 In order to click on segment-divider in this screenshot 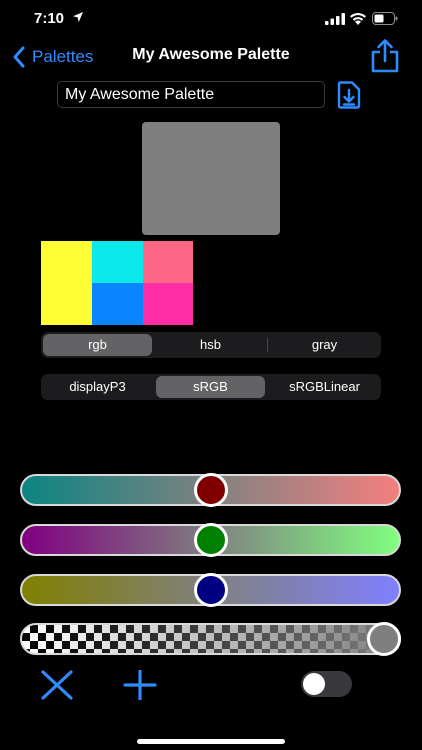, I will do `click(267, 345)`.